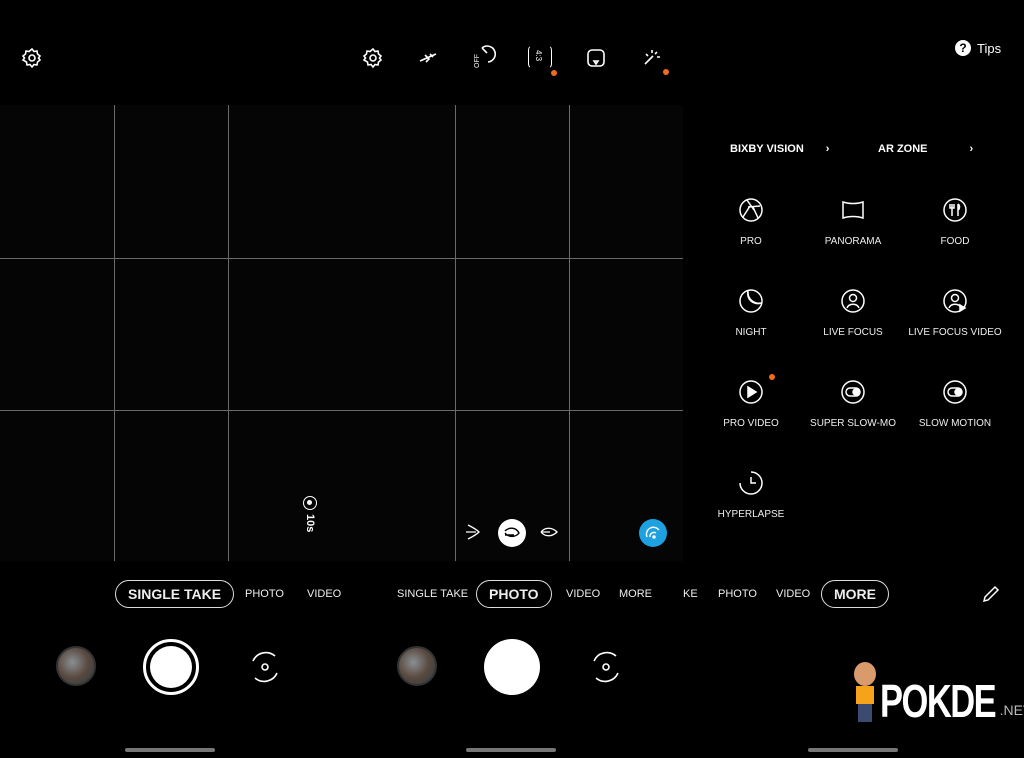 The image size is (1024, 758). I want to click on mode-pro-video: PRO VIDEO, so click(751, 405).